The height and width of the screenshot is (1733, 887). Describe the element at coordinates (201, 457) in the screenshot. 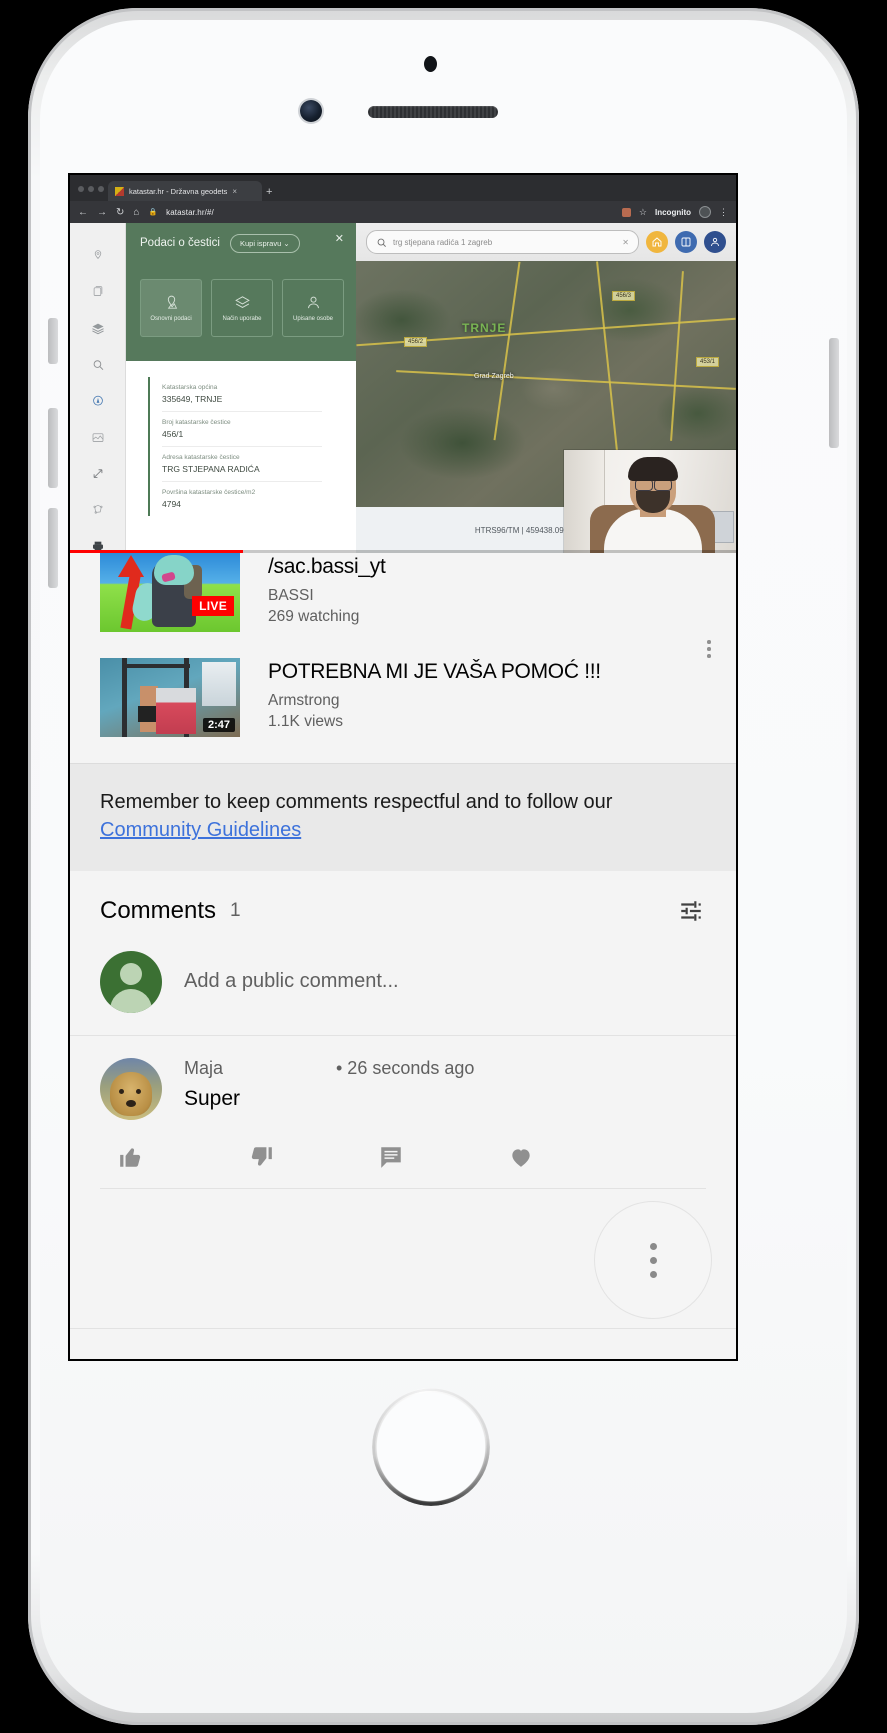

I see `field-label: Adresa katastarske čestice` at that location.